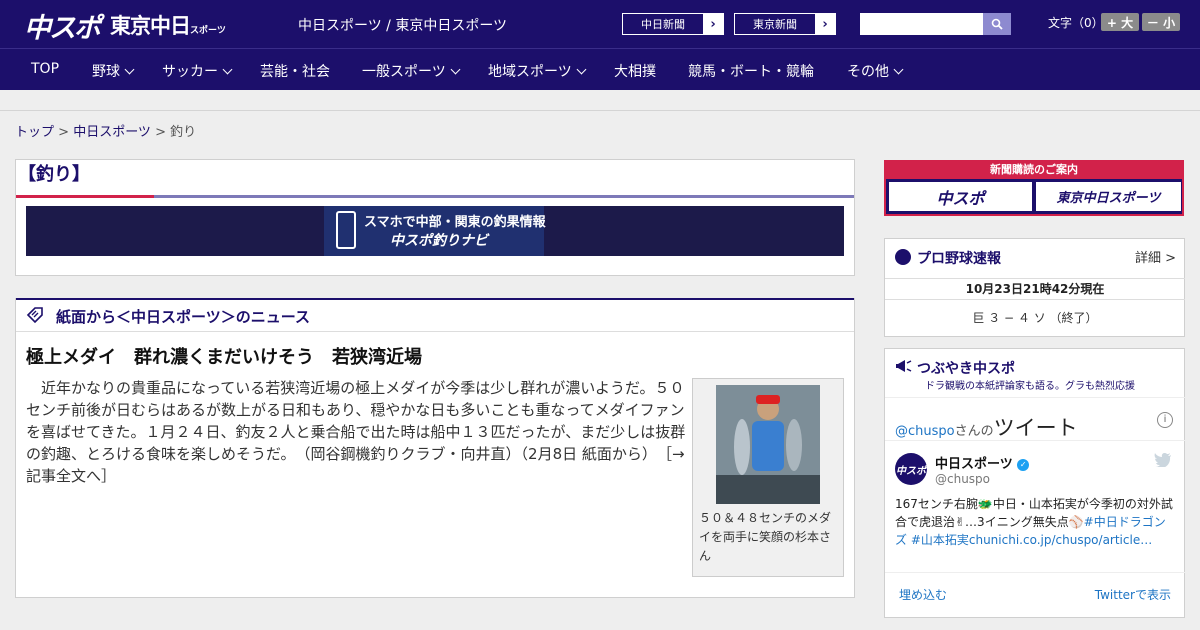 Image resolution: width=1200 pixels, height=630 pixels. I want to click on nav-label: TOP, so click(45, 69).